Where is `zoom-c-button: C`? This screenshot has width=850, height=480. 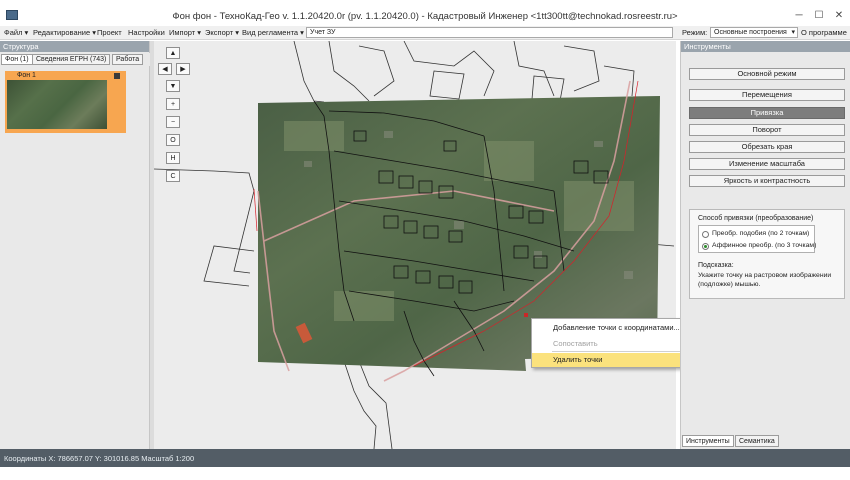 zoom-c-button: C is located at coordinates (173, 176).